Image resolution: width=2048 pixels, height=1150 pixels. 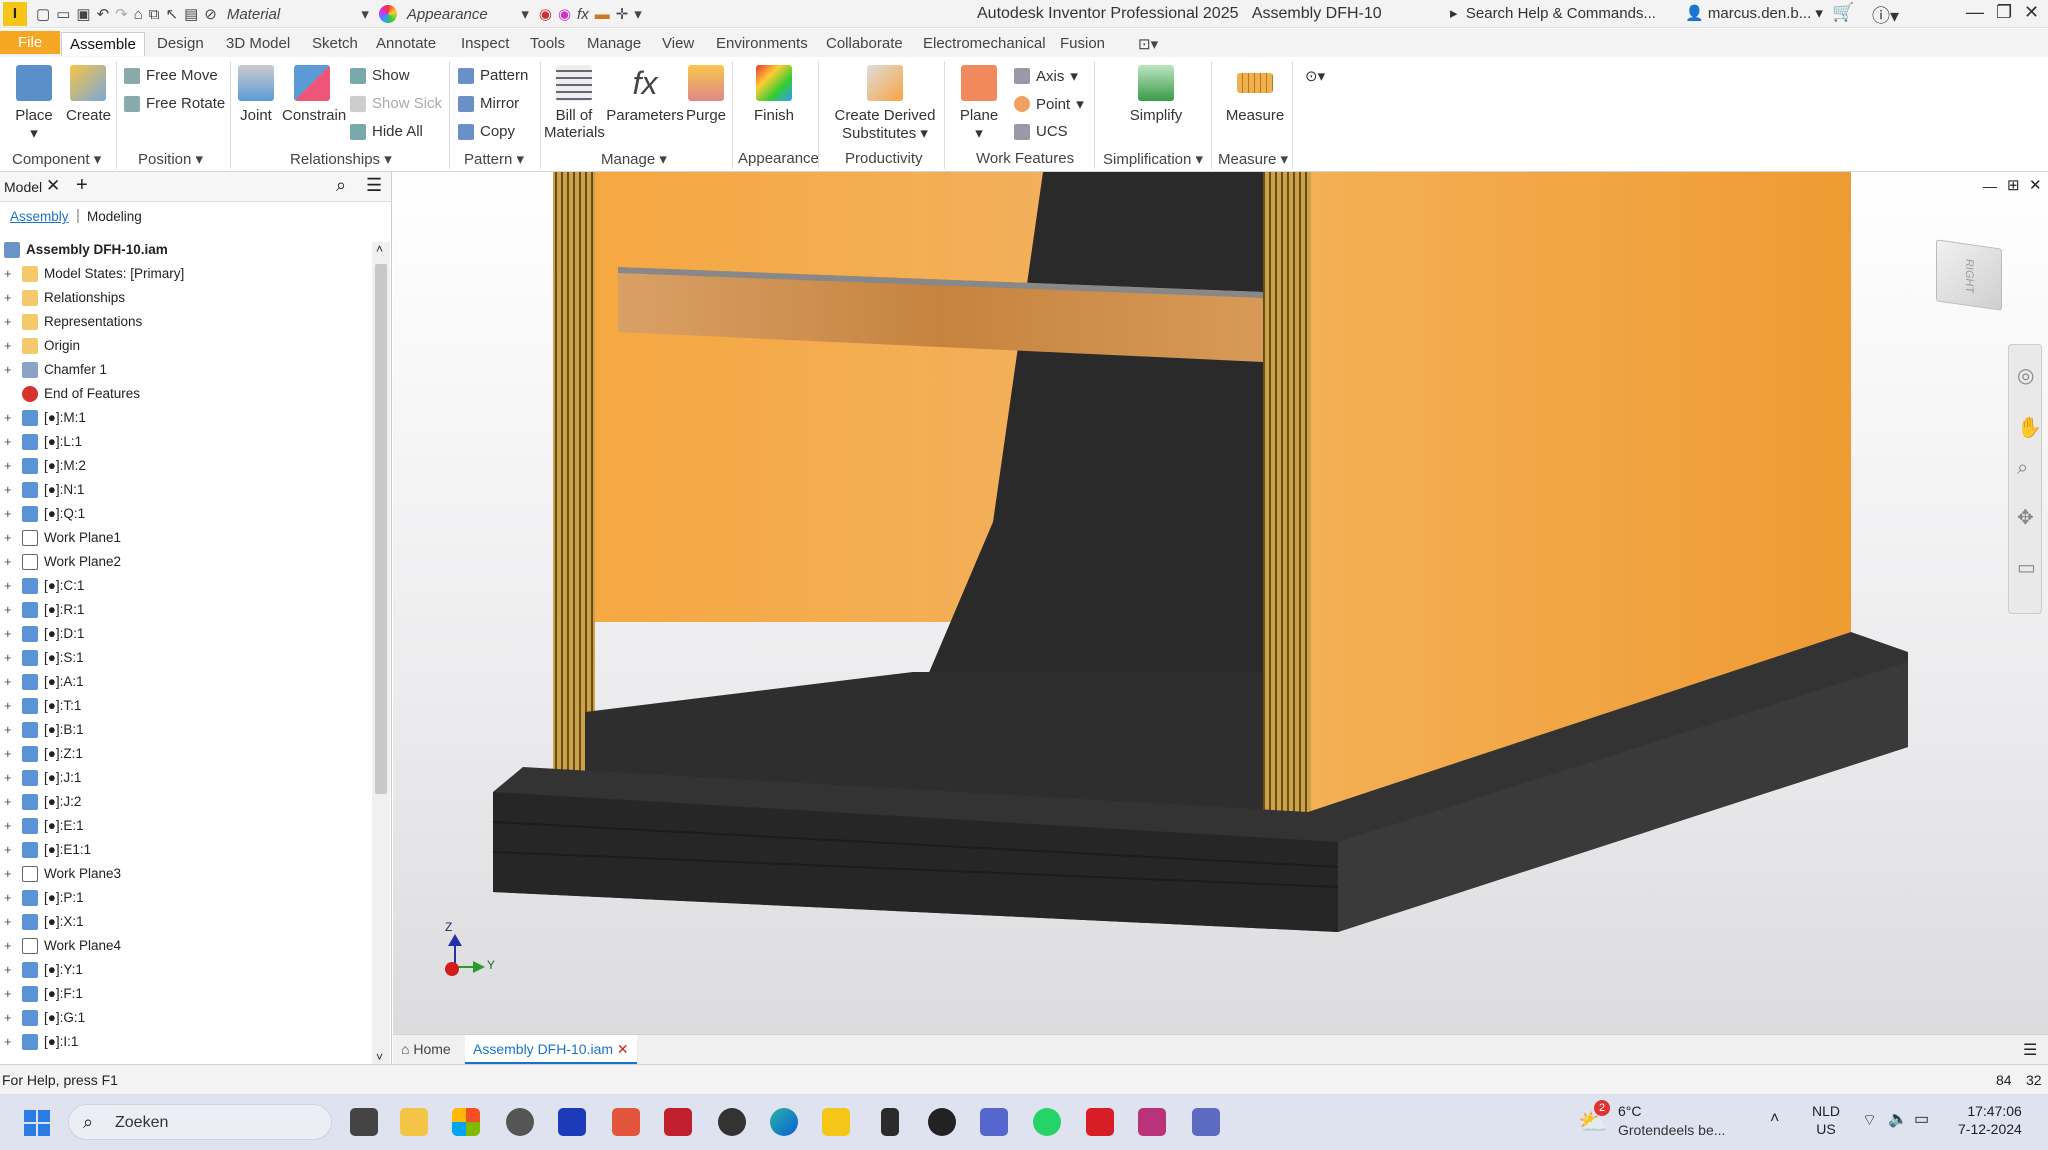 What do you see at coordinates (1255, 94) in the screenshot?
I see `measure-button: Measure` at bounding box center [1255, 94].